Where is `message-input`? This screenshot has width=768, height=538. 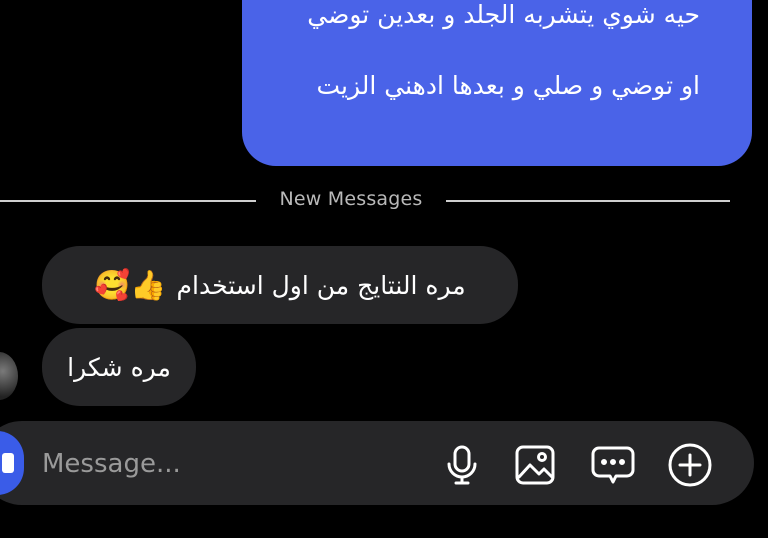 message-input is located at coordinates (222, 464).